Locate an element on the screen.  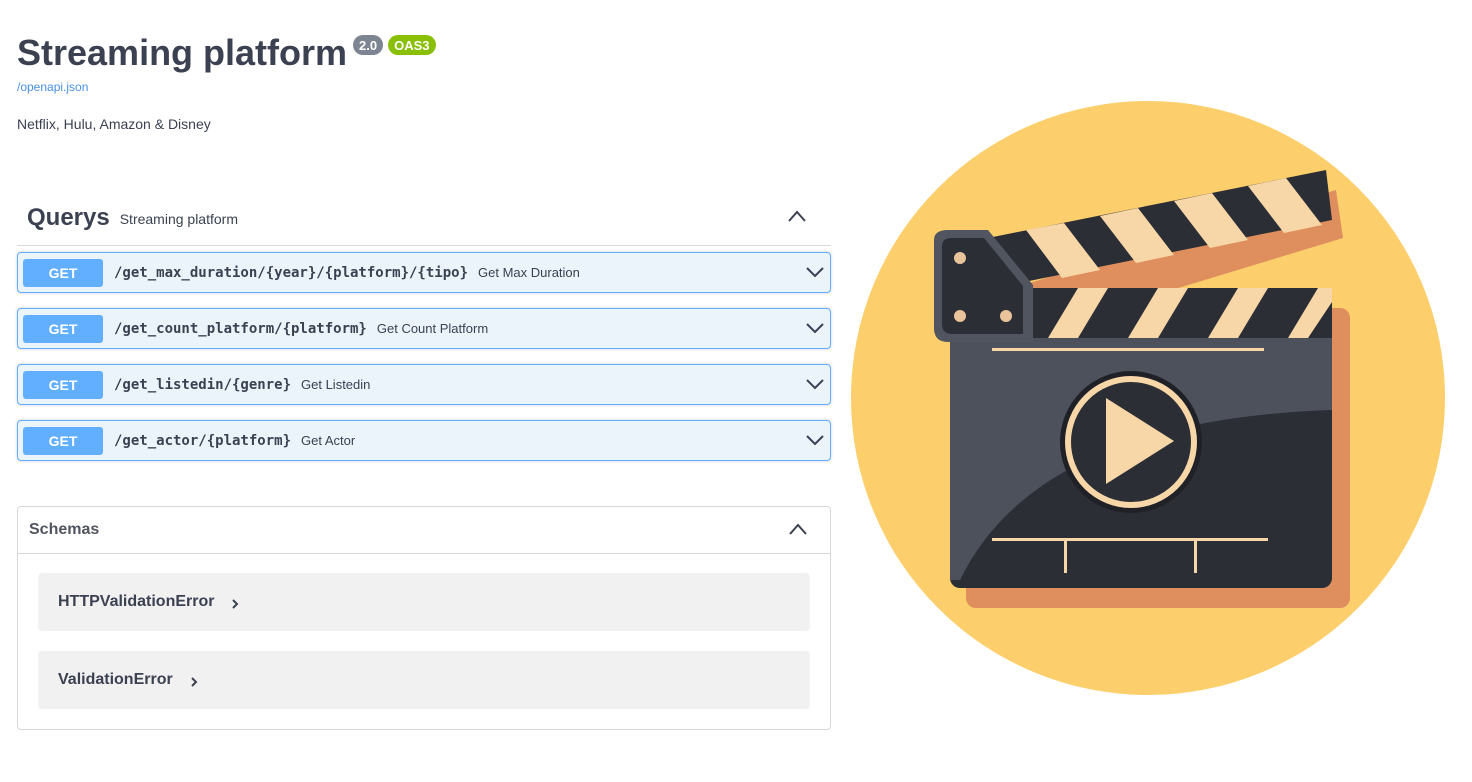
operation-summary: Get Listedin is located at coordinates (336, 384).